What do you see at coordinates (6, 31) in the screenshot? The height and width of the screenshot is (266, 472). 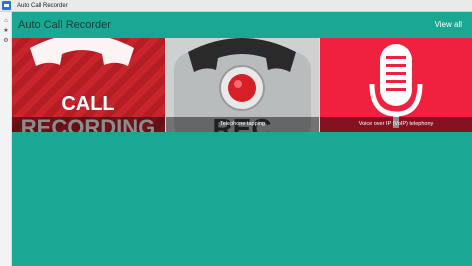 I see `star-icon: ★` at bounding box center [6, 31].